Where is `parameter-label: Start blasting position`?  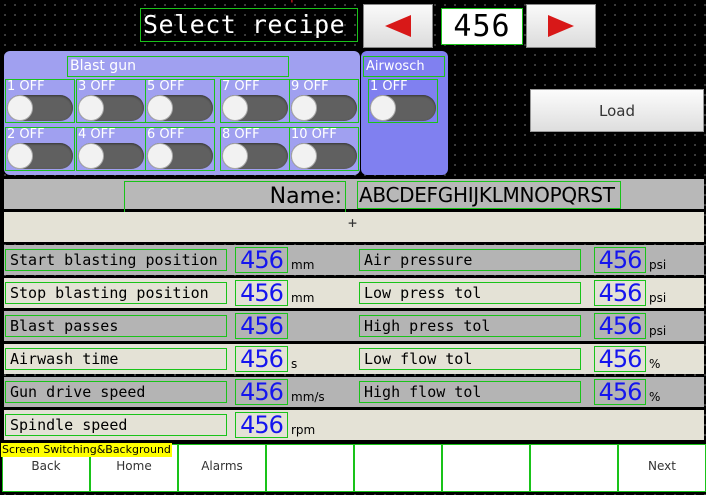 parameter-label: Start blasting position is located at coordinates (116, 260).